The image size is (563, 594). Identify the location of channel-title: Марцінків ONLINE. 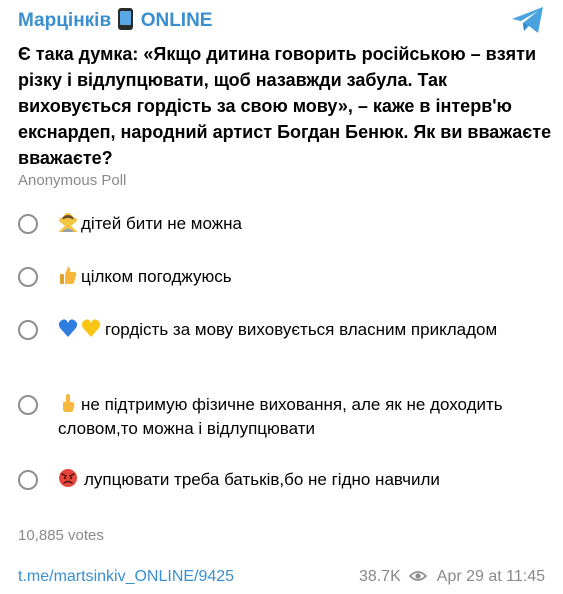
(115, 20).